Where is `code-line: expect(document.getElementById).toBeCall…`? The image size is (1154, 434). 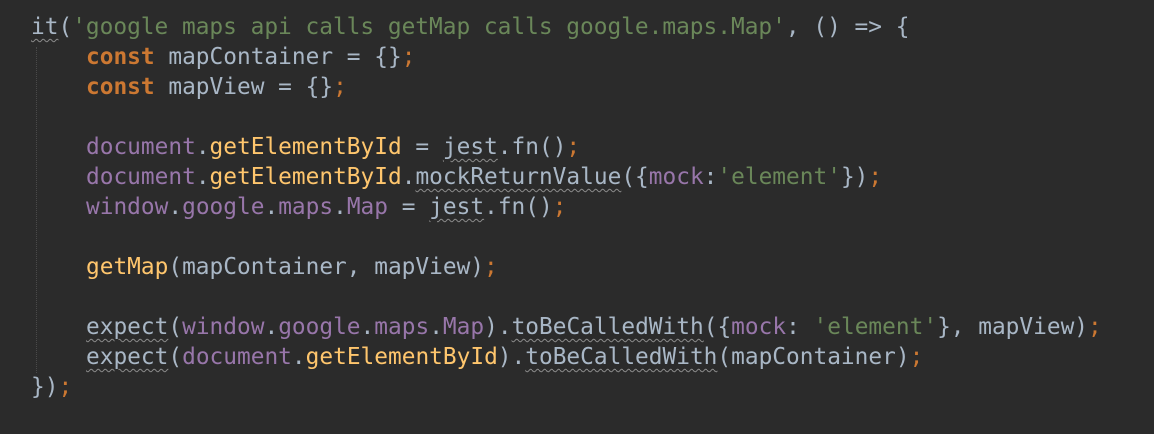
code-line: expect(document.getElementById).toBeCall… is located at coordinates (566, 357).